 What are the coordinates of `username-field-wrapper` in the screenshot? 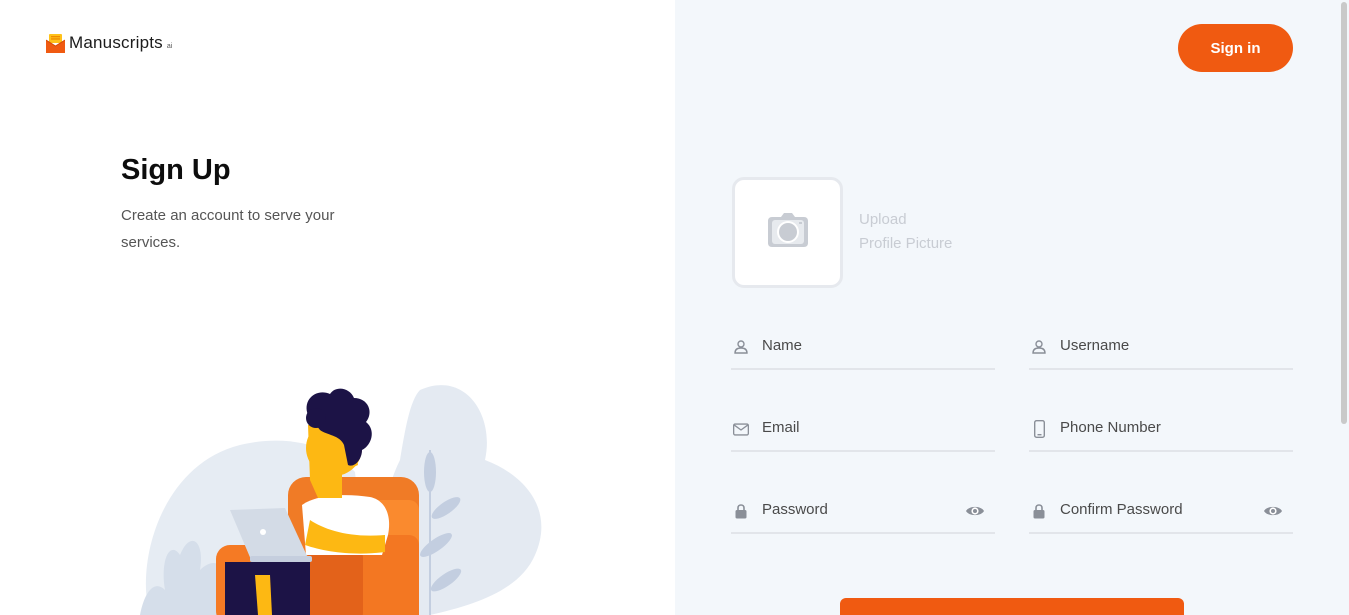 It's located at (1161, 348).